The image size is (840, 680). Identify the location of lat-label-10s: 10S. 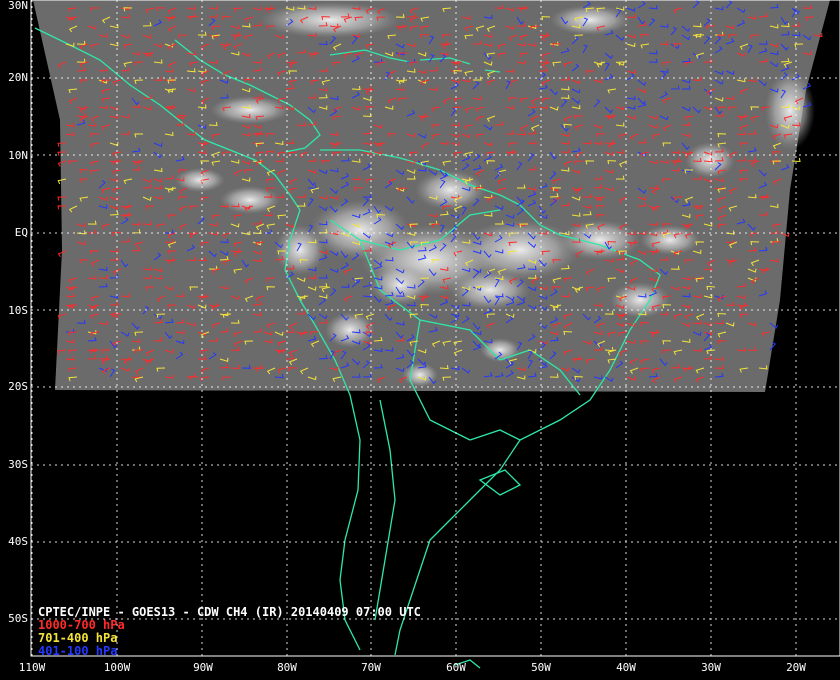
(18, 310).